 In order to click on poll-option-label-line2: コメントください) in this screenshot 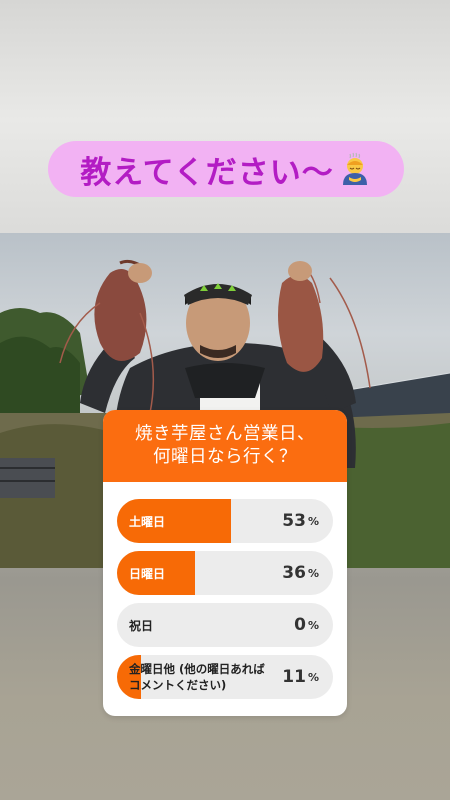, I will do `click(178, 685)`.